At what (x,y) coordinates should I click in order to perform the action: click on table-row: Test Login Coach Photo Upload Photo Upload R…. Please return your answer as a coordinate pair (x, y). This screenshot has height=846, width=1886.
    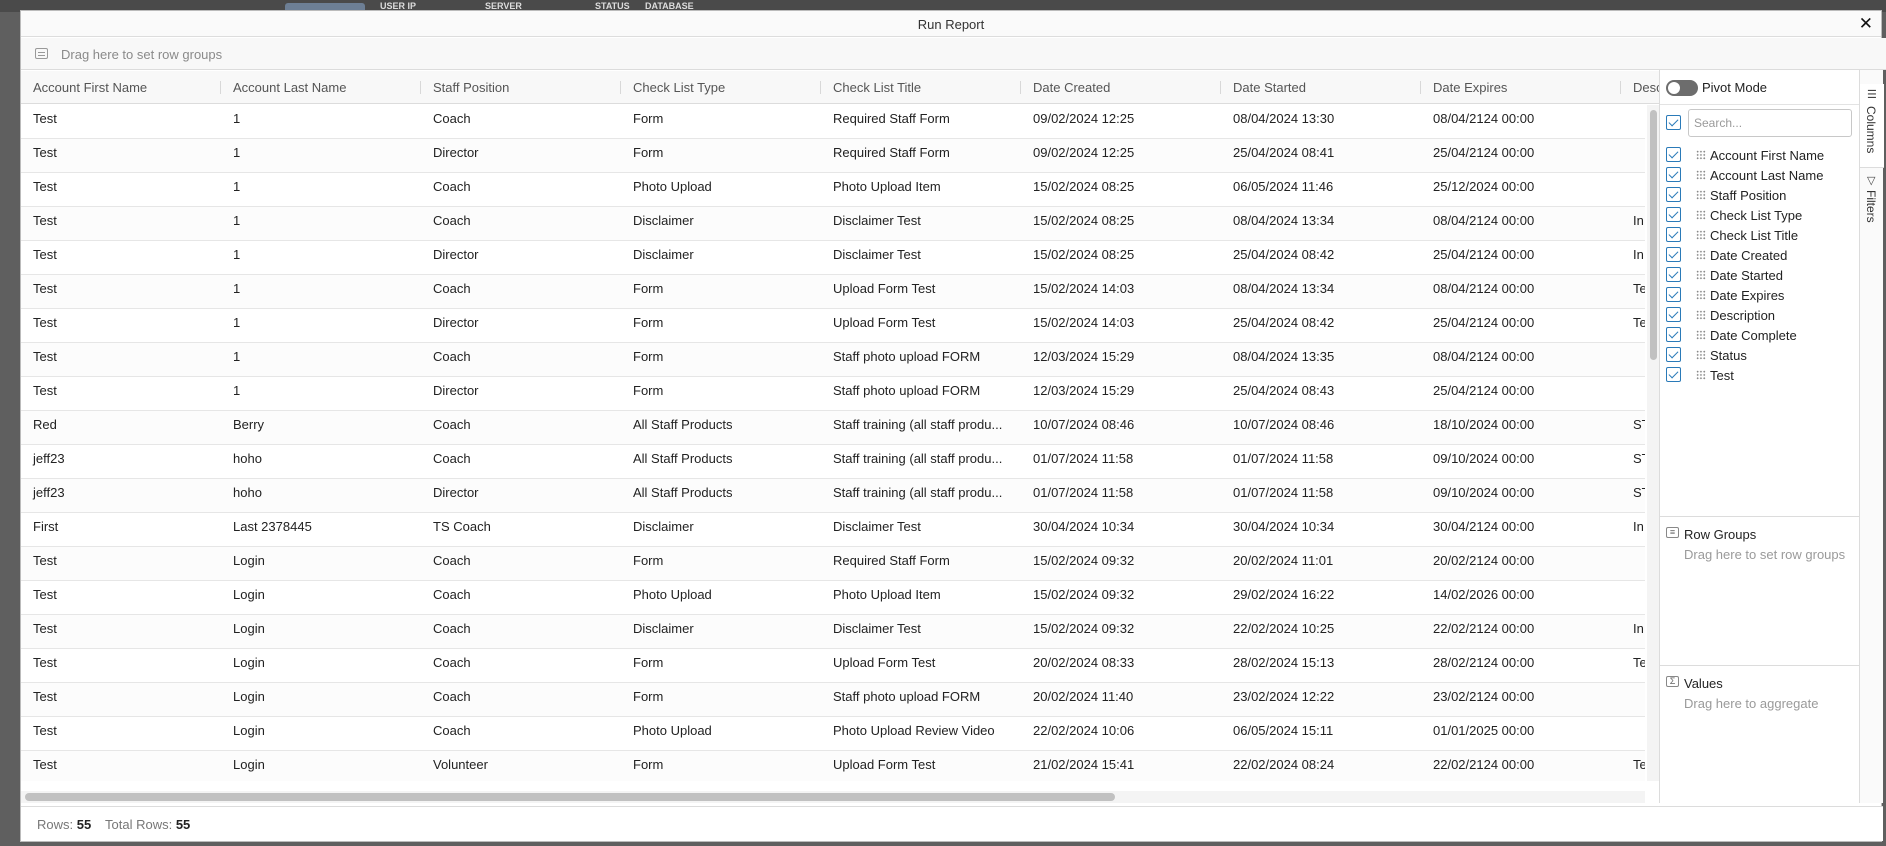
    Looking at the image, I should click on (833, 734).